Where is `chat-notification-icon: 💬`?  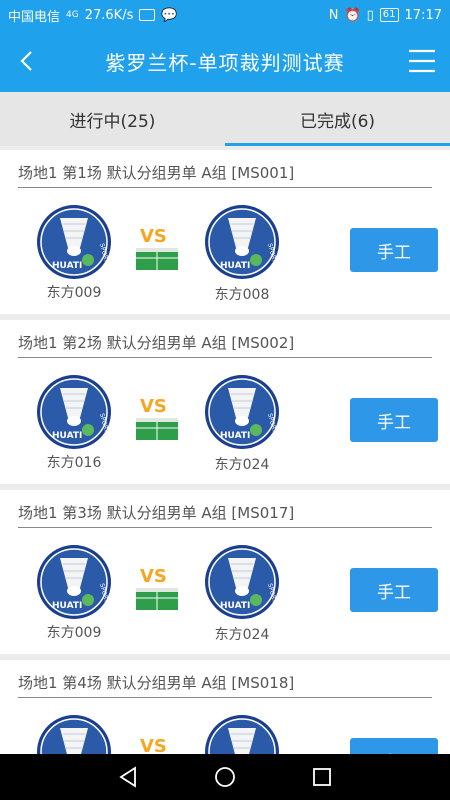
chat-notification-icon: 💬 is located at coordinates (169, 15).